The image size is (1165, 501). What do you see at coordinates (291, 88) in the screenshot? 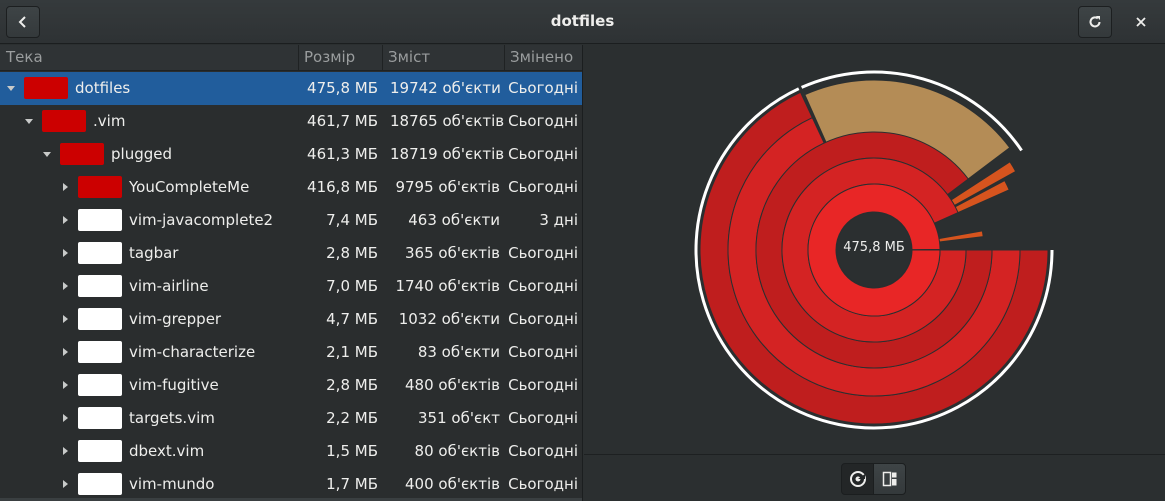
I see `table-row: dotfiles 475,8 МБ 19742 об'єкти Сьогодні` at bounding box center [291, 88].